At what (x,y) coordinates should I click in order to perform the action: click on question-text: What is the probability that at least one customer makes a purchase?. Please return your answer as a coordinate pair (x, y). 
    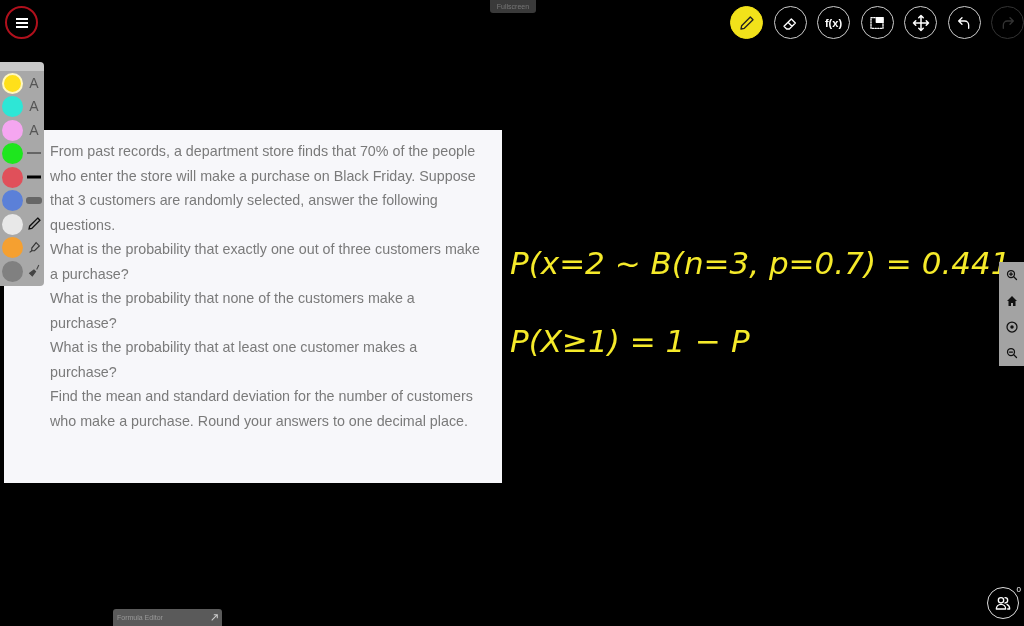
    Looking at the image, I should click on (234, 360).